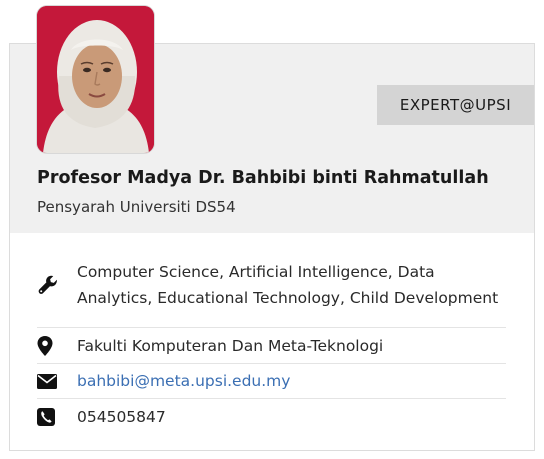 The width and height of the screenshot is (544, 459). What do you see at coordinates (136, 207) in the screenshot?
I see `profile-position: Pensyarah Universiti DS54` at bounding box center [136, 207].